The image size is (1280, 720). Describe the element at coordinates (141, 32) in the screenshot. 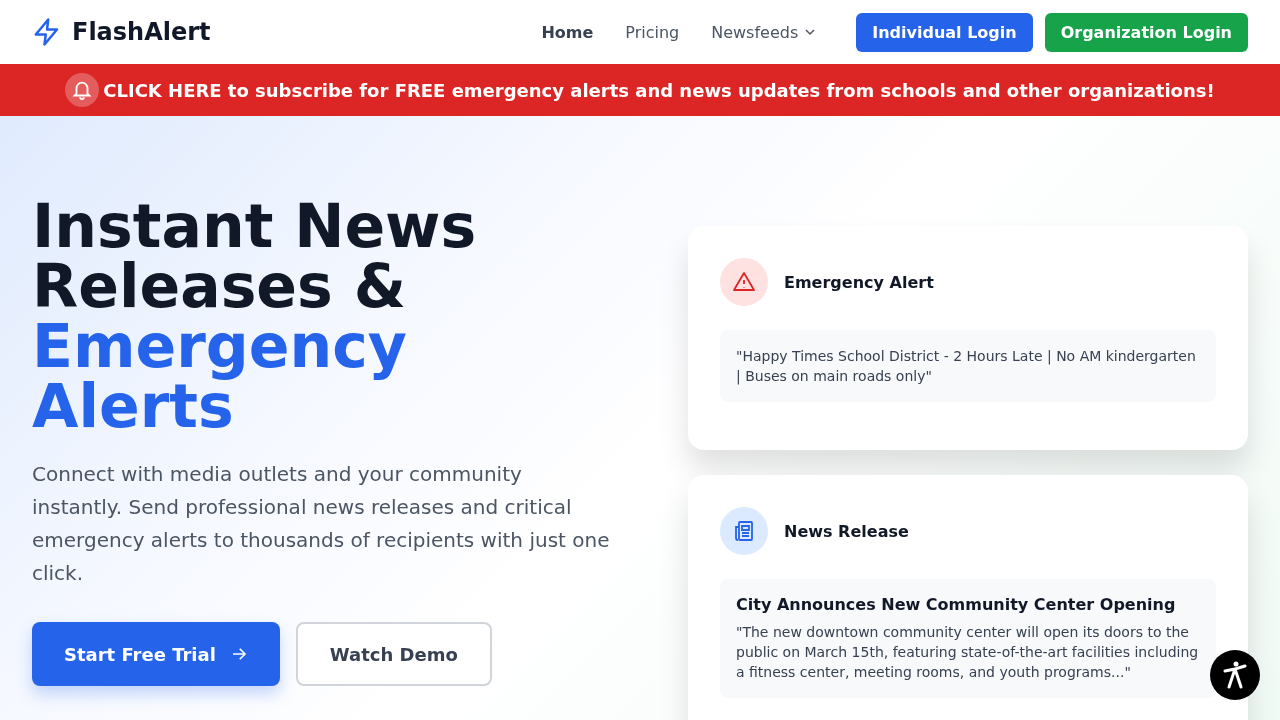

I see `brand-name: FlashAlert` at that location.